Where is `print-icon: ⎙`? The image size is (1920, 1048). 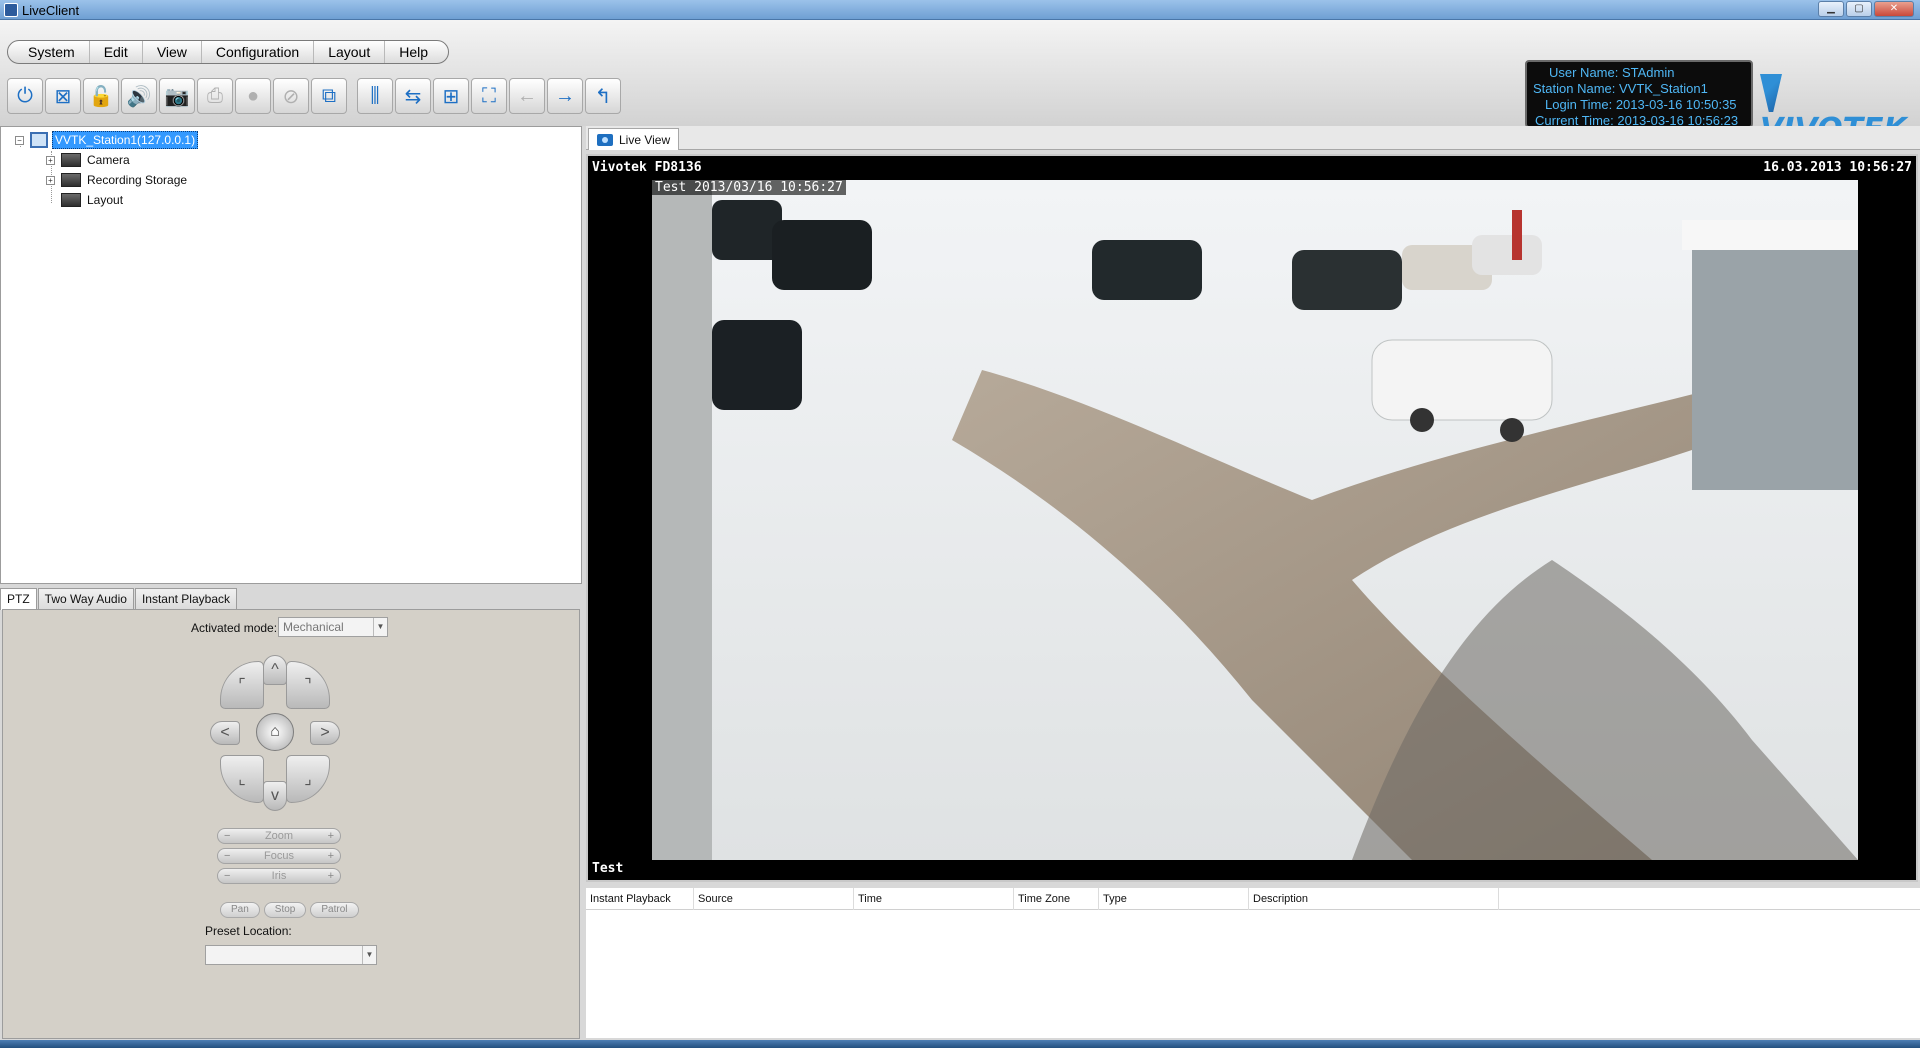 print-icon: ⎙ is located at coordinates (215, 96).